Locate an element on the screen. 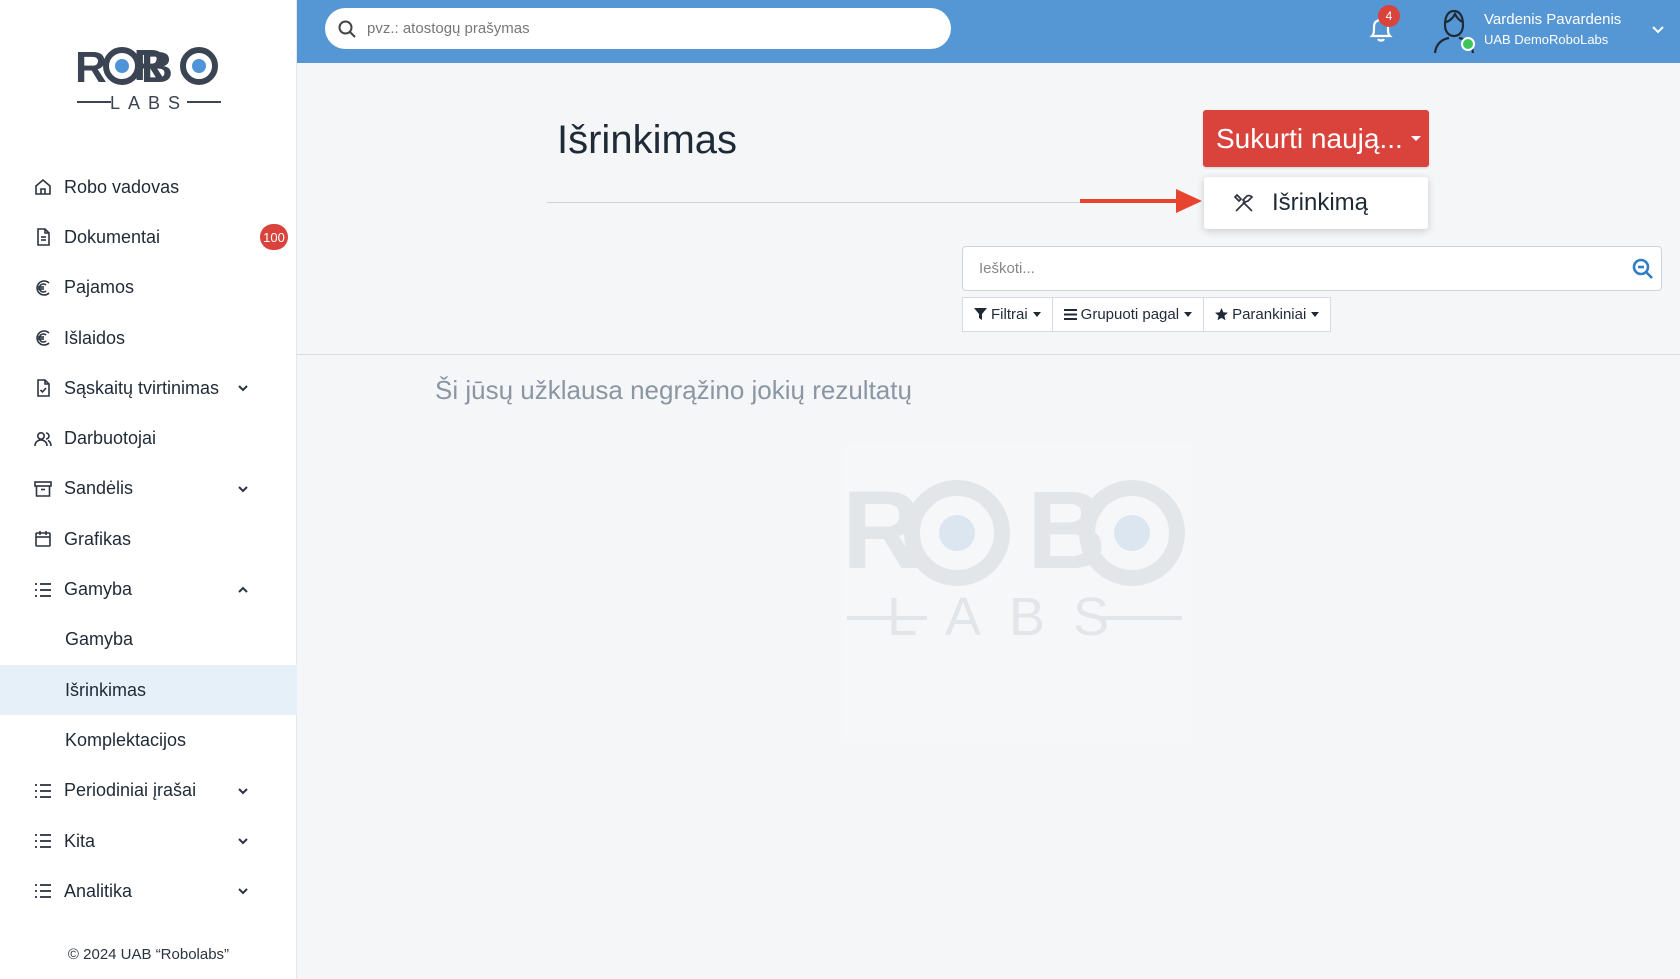  robolabs-watermark-logo: R B LABS is located at coordinates (1017, 593).